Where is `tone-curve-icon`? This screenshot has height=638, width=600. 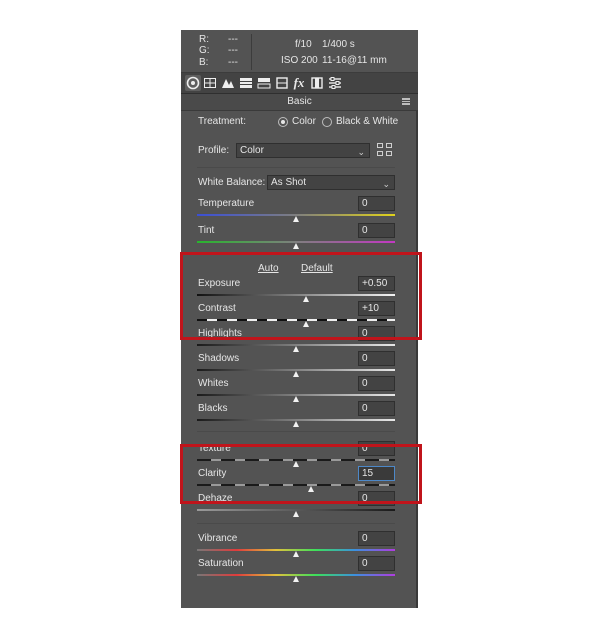
tone-curve-icon is located at coordinates (210, 83).